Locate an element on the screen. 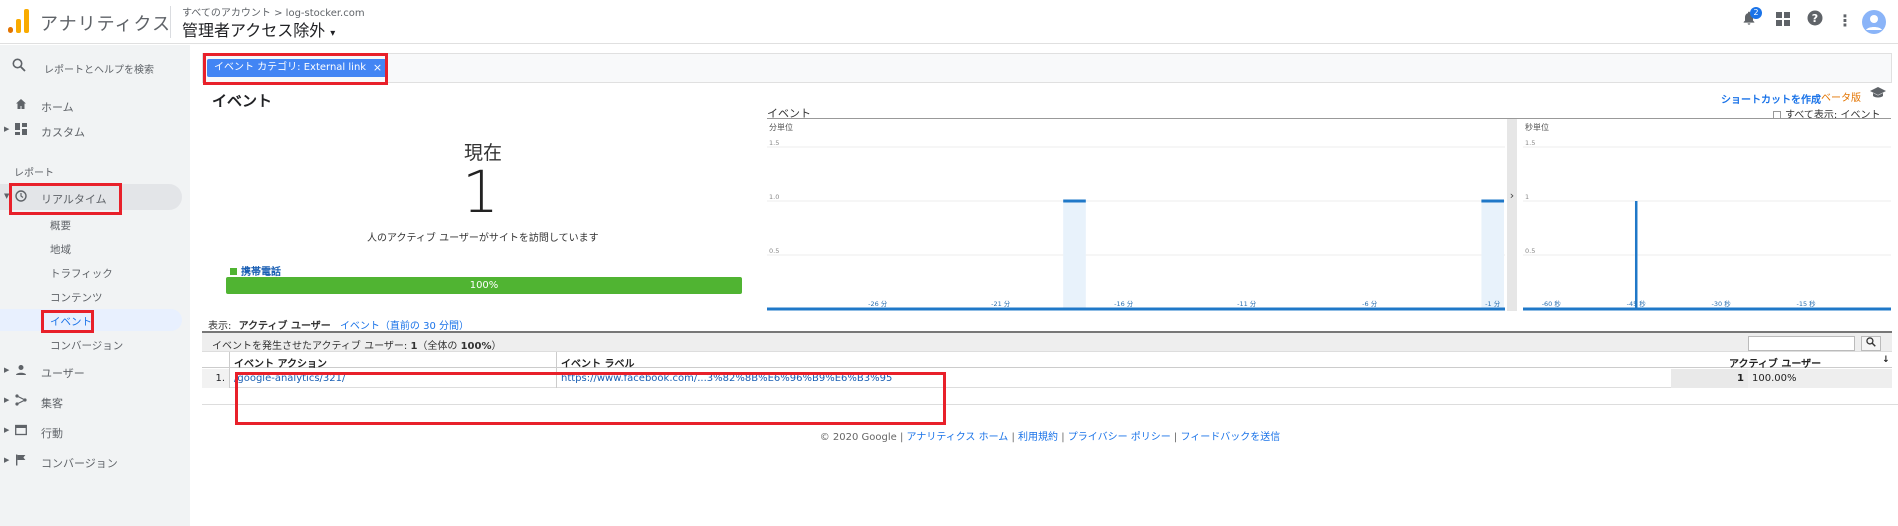  device-progress-fill: 100% is located at coordinates (484, 285).